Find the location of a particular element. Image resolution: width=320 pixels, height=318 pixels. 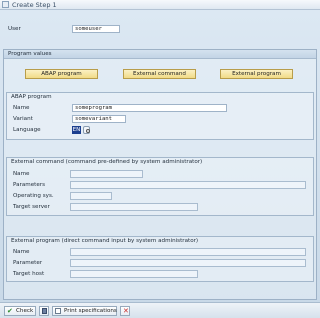

ext-prog-name-field is located at coordinates (188, 252).